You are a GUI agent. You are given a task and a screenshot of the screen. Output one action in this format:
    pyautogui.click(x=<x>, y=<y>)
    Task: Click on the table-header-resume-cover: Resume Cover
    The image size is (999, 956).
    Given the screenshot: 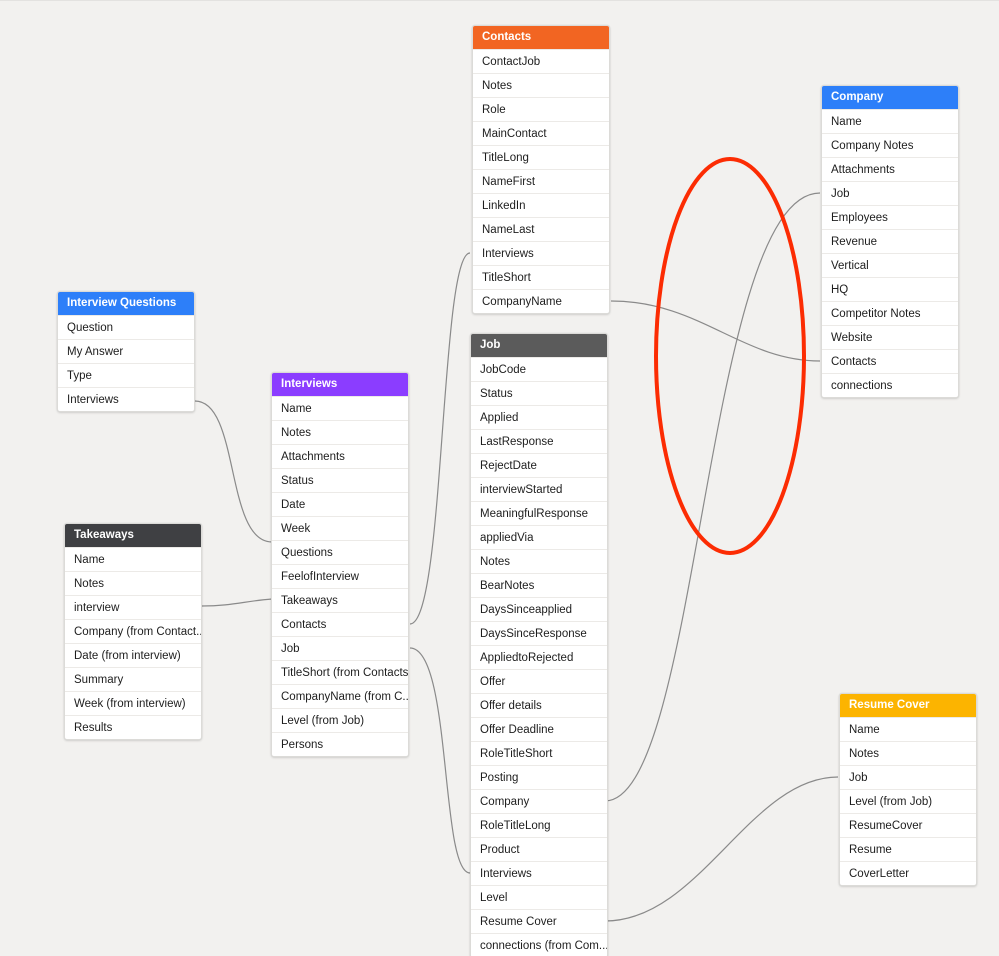 What is the action you would take?
    pyautogui.click(x=908, y=705)
    